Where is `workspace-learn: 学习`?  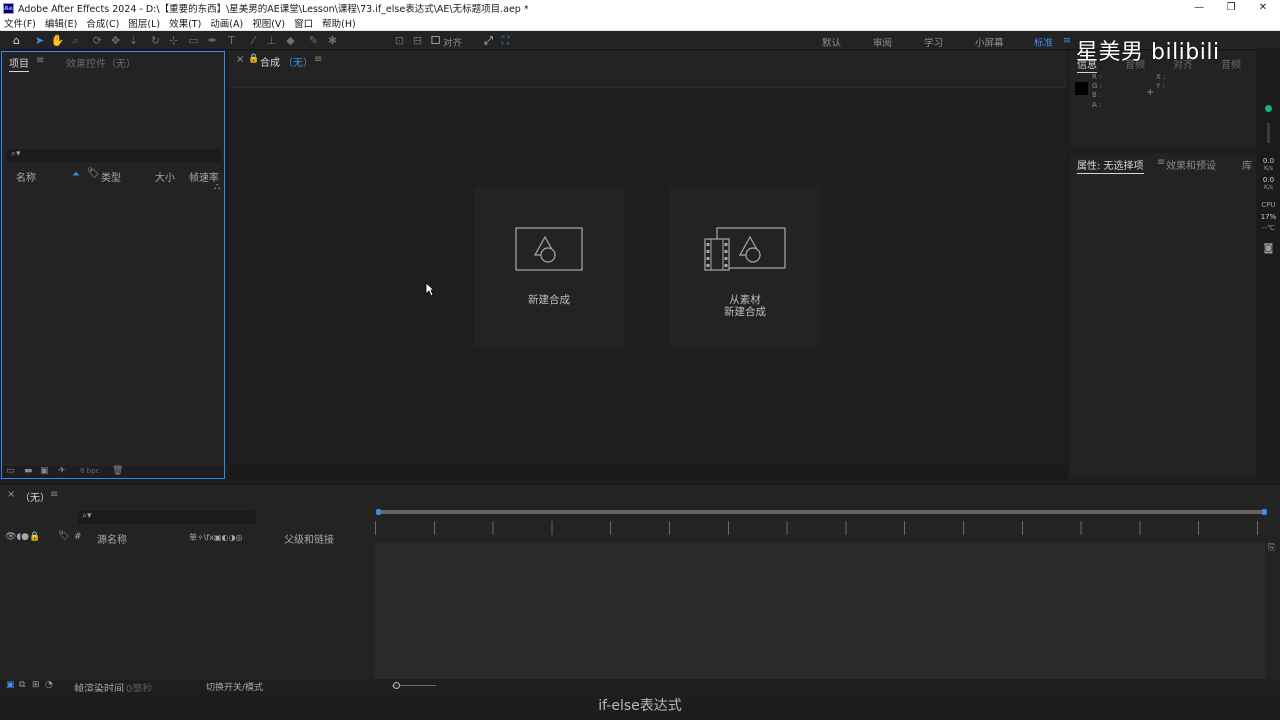 workspace-learn: 学习 is located at coordinates (933, 42).